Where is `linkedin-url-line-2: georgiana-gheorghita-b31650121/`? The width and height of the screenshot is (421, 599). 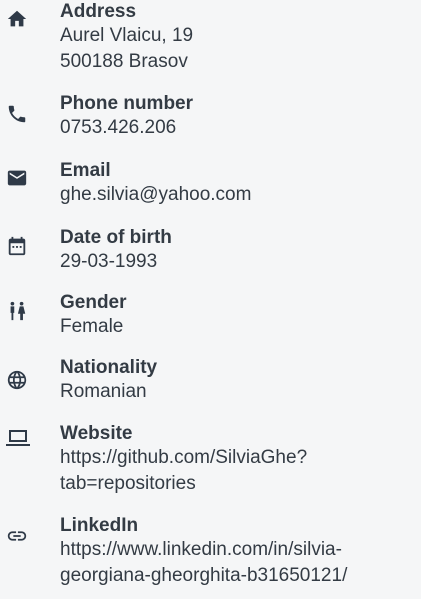
linkedin-url-line-2: georgiana-gheorghita-b31650121/ is located at coordinates (238, 576).